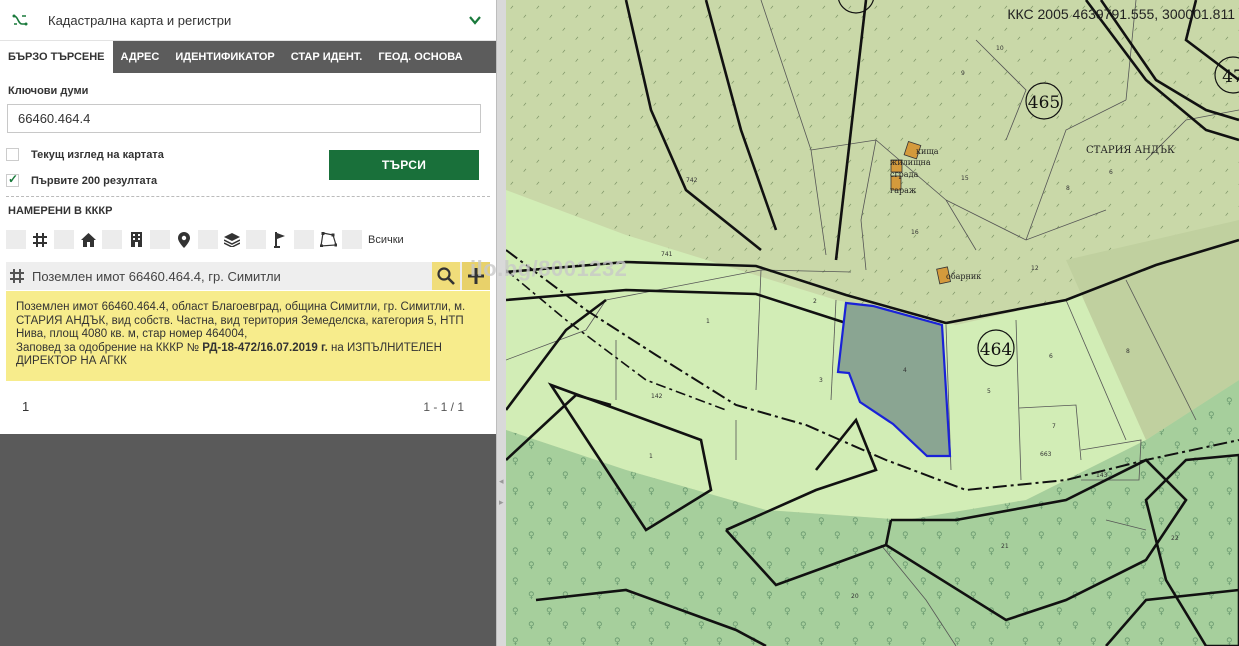  What do you see at coordinates (304, 239) in the screenshot?
I see `filter-polygon-checkbox` at bounding box center [304, 239].